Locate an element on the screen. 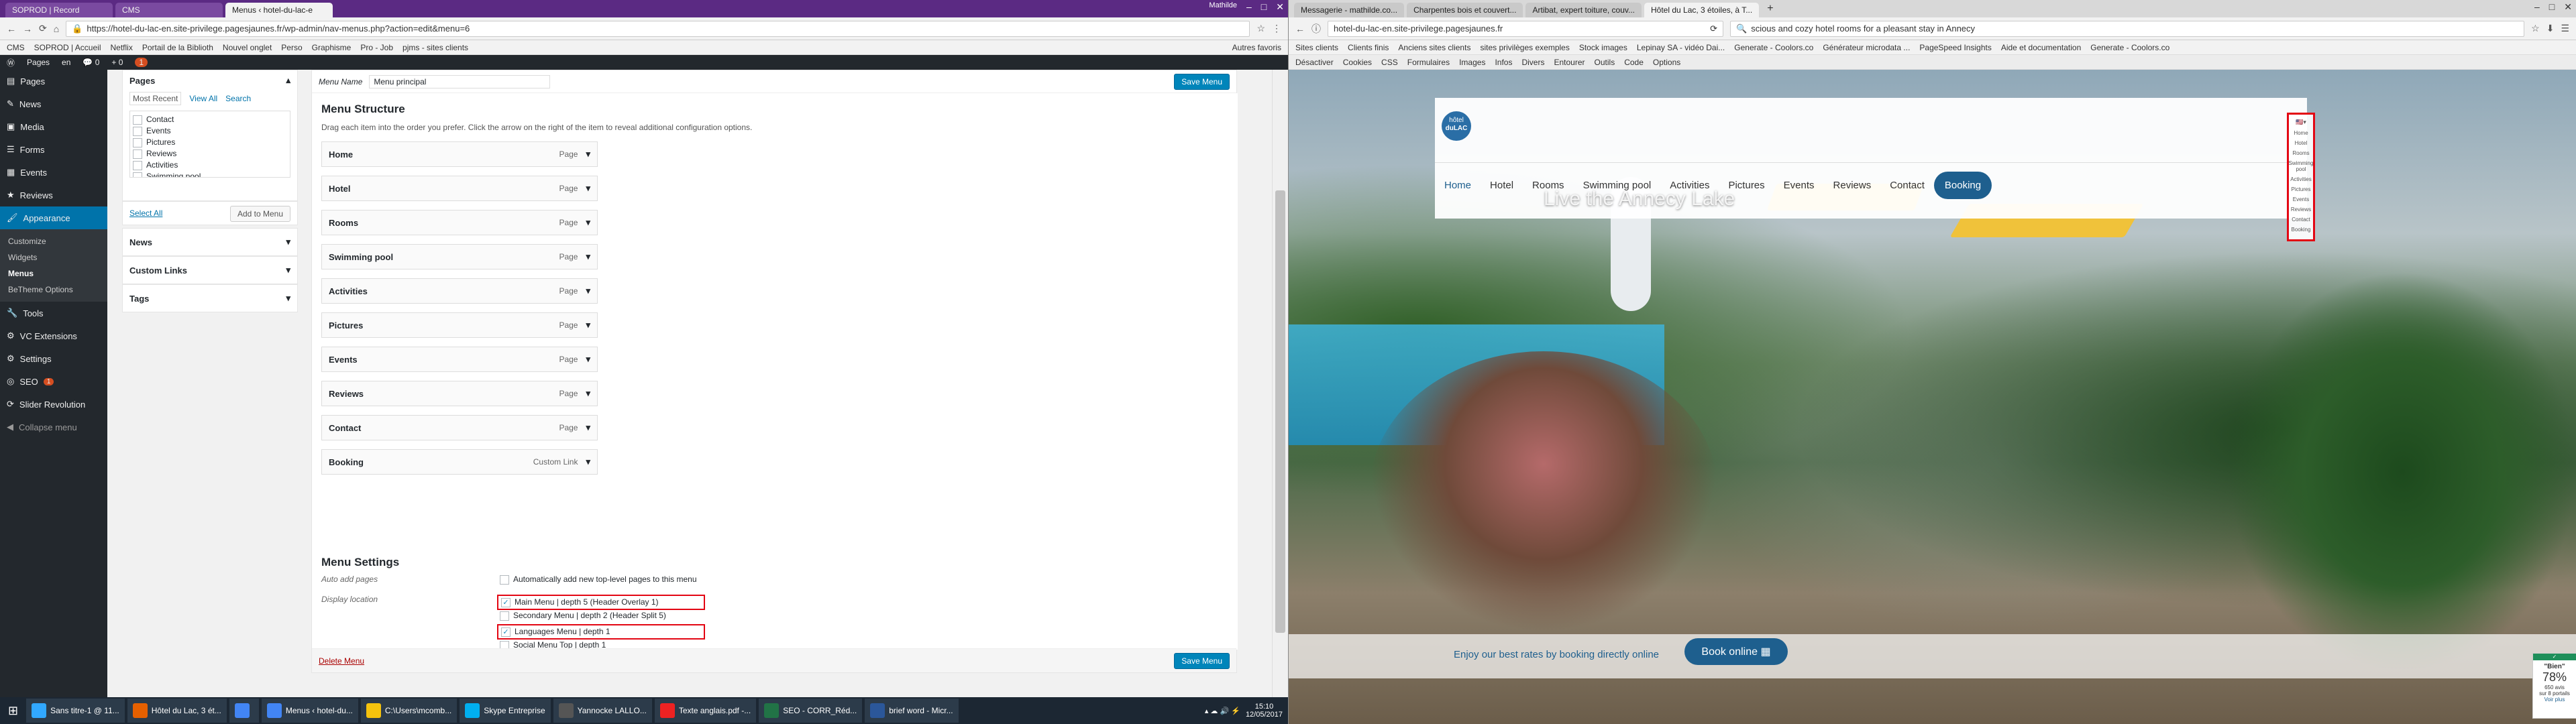  close-icon: ✕ is located at coordinates (2568, 7).